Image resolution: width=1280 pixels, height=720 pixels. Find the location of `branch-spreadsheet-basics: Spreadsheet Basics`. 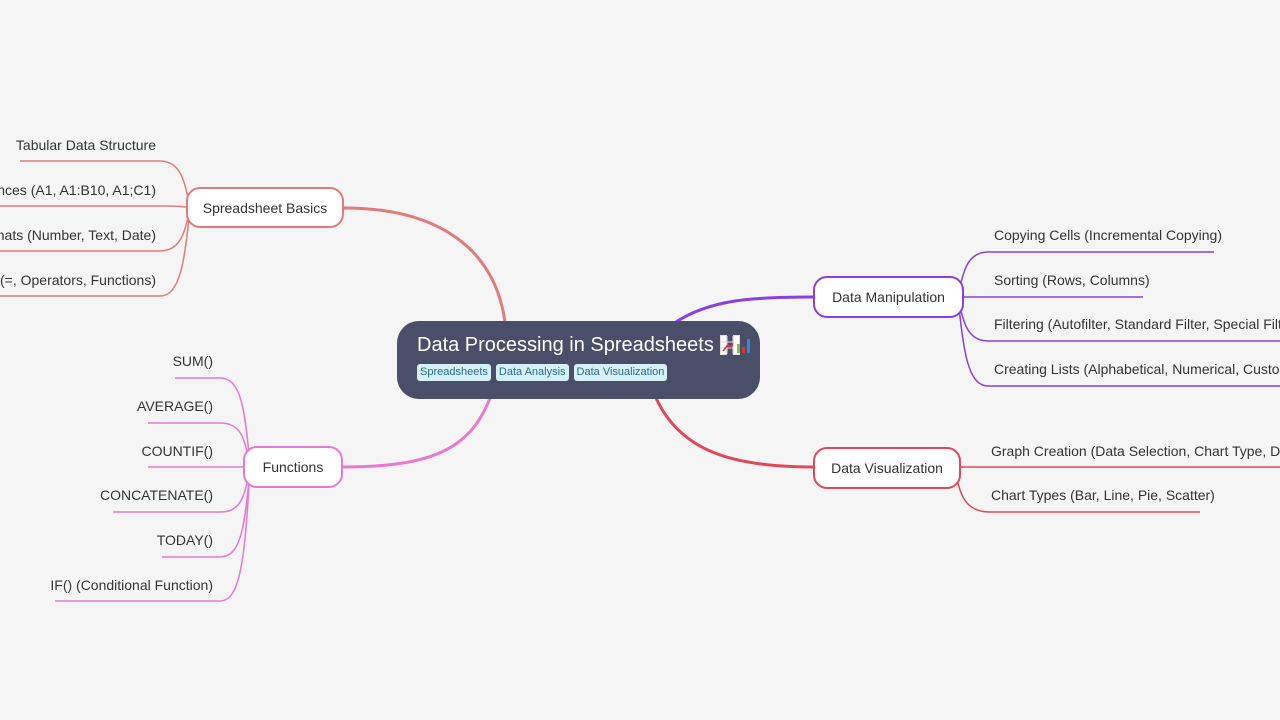

branch-spreadsheet-basics: Spreadsheet Basics is located at coordinates (265, 207).